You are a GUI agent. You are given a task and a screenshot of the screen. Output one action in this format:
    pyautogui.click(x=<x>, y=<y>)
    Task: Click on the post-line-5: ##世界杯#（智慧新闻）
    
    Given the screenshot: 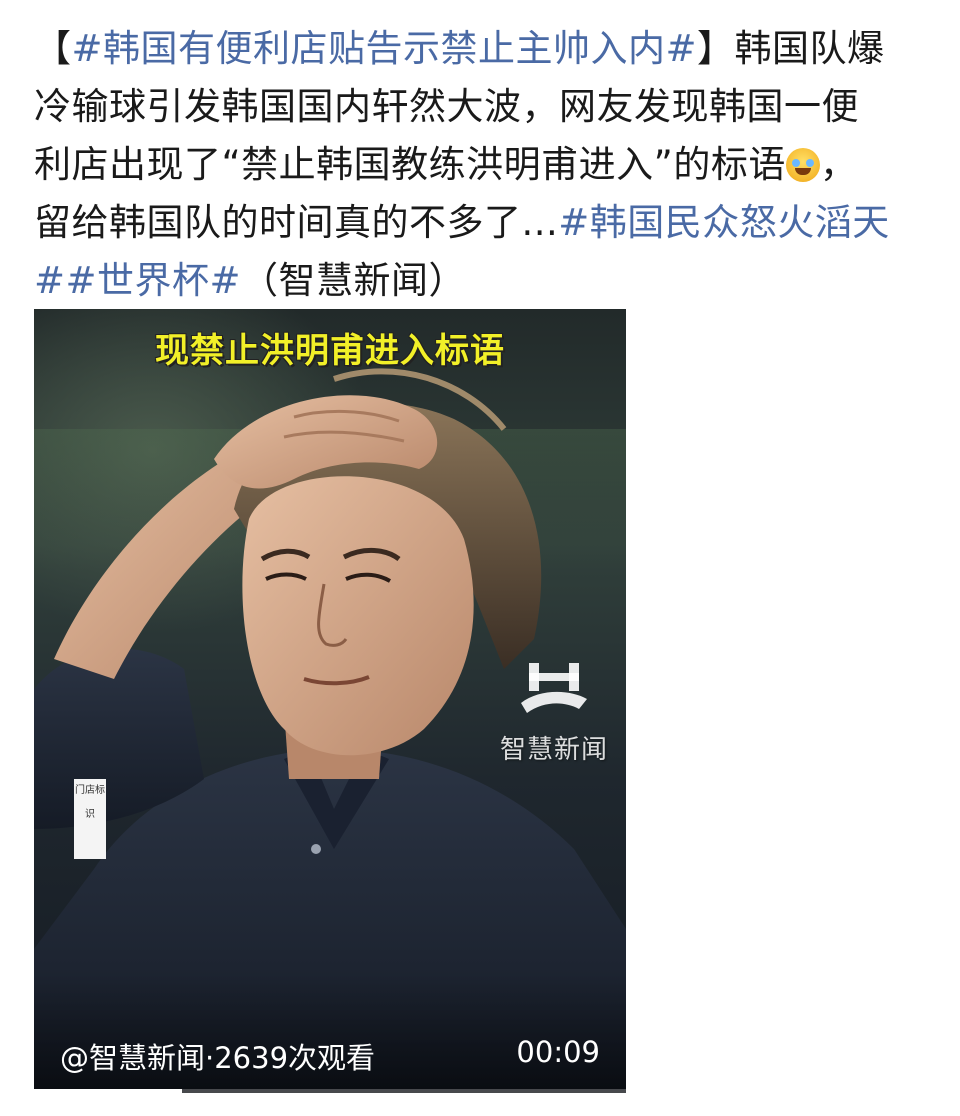 What is the action you would take?
    pyautogui.click(x=484, y=281)
    